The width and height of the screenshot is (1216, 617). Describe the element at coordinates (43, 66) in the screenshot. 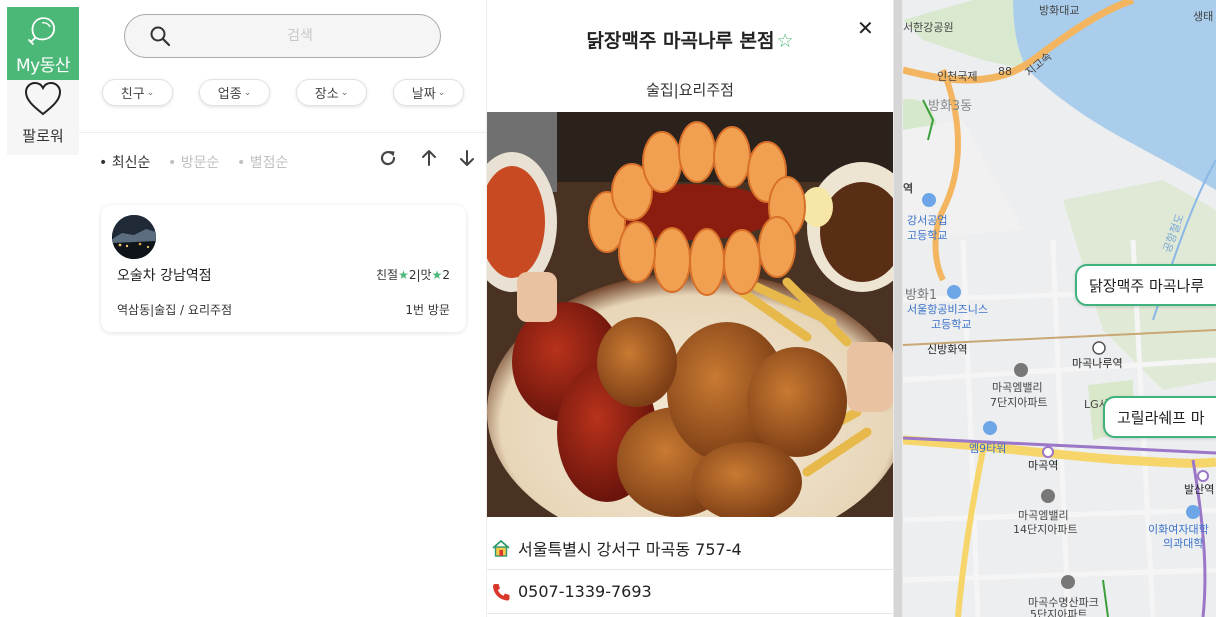

I see `my-area-label: My동산` at that location.